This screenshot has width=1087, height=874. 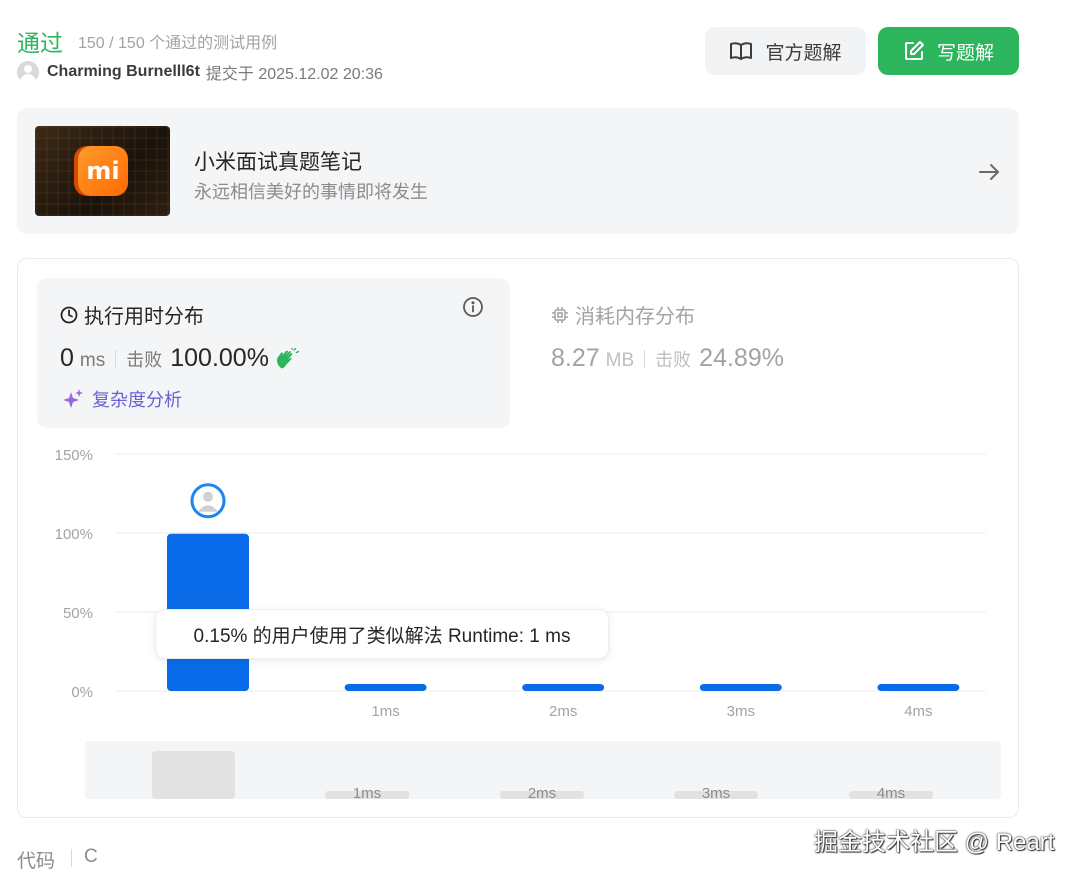 I want to click on divider, so click(x=71, y=858).